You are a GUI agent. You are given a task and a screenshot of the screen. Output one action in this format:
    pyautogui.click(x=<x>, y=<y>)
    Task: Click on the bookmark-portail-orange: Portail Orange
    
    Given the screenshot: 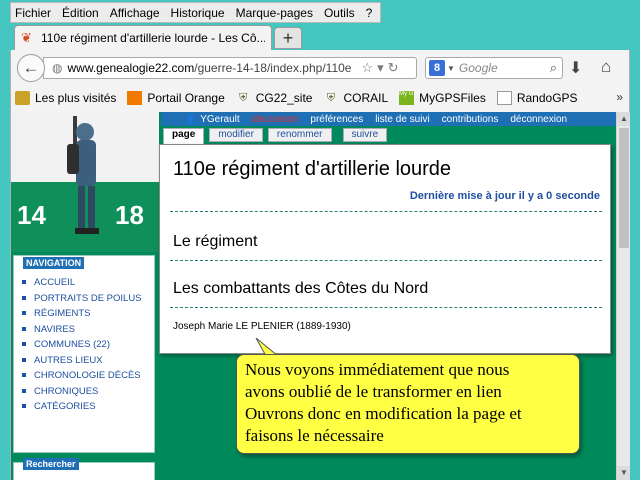 What is the action you would take?
    pyautogui.click(x=176, y=98)
    